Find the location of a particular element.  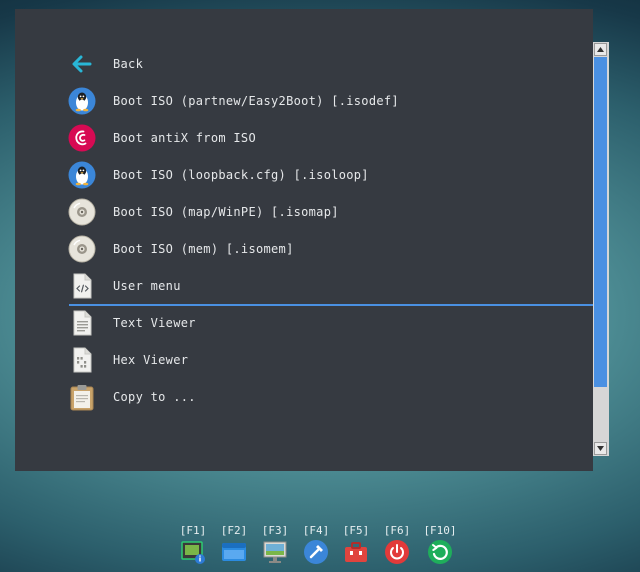

f3-key-label: [F3] is located at coordinates (275, 530).